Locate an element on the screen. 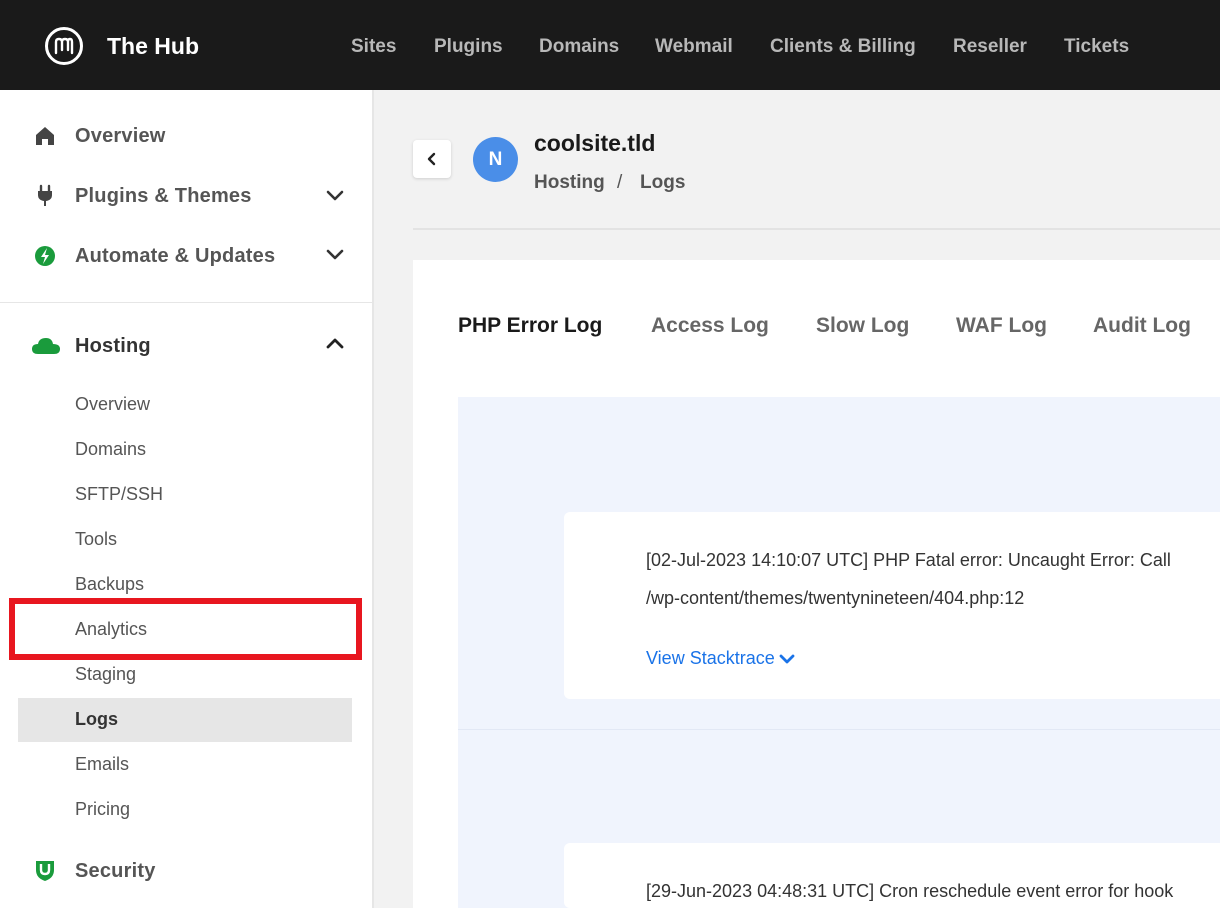 This screenshot has height=908, width=1220. tab-slow-log: Slow Log is located at coordinates (862, 326).